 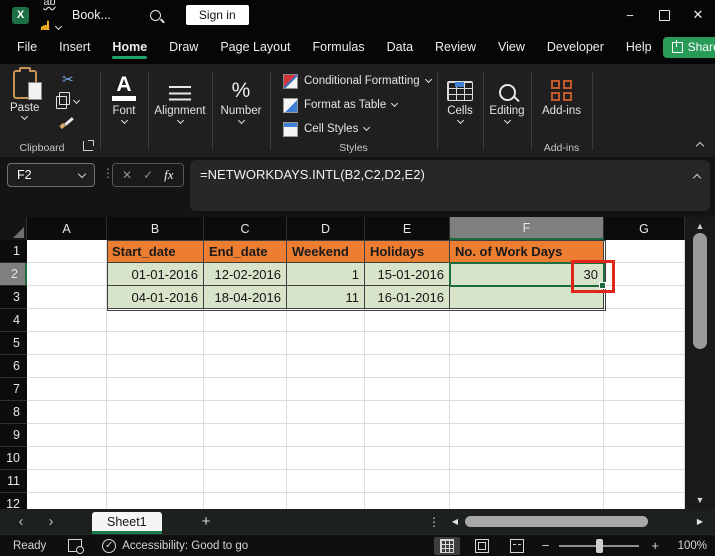 I want to click on cell-G4, so click(x=644, y=320).